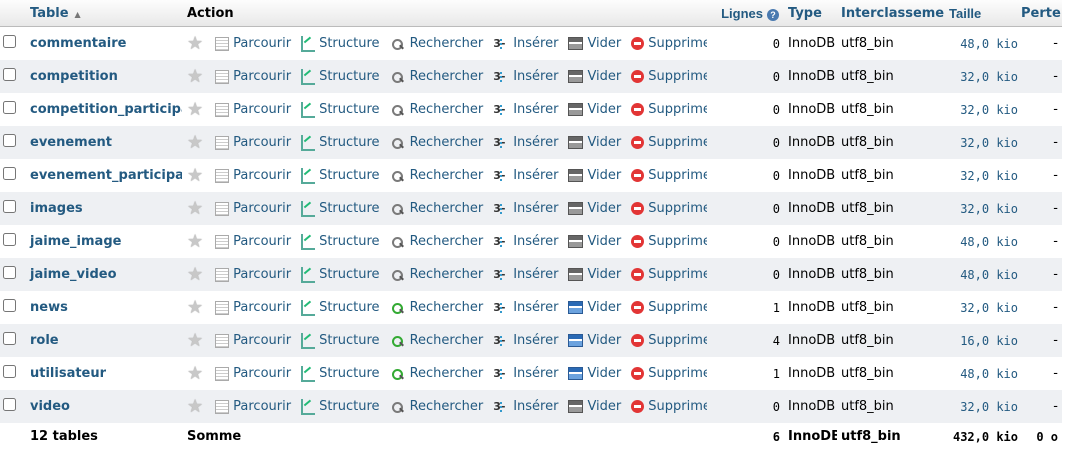 The width and height of the screenshot is (1076, 457). I want to click on header-overhead: Perte, so click(1041, 13).